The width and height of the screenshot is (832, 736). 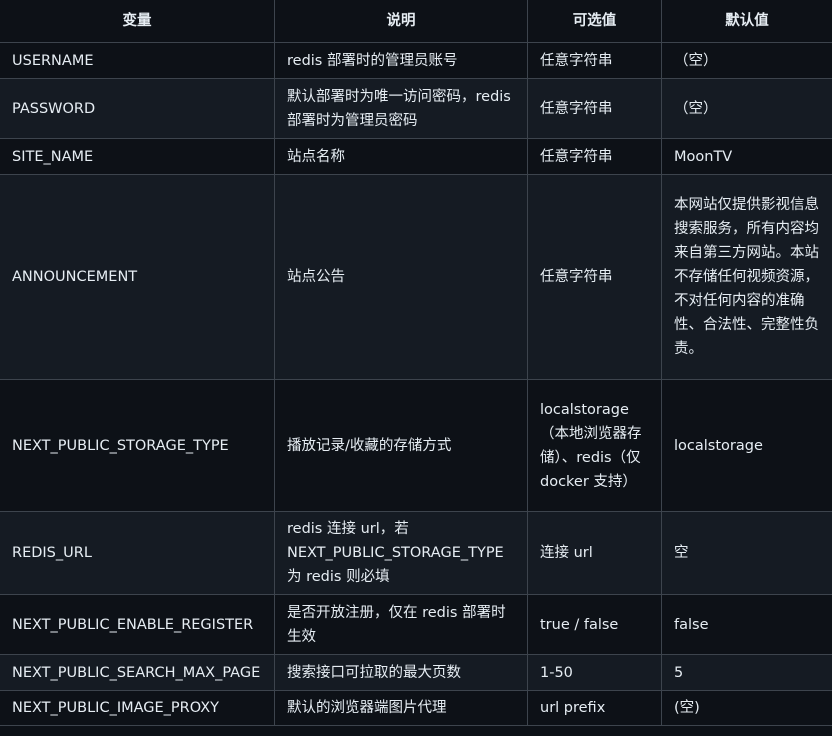 I want to click on cell-variable: PASSWORD, so click(x=137, y=108).